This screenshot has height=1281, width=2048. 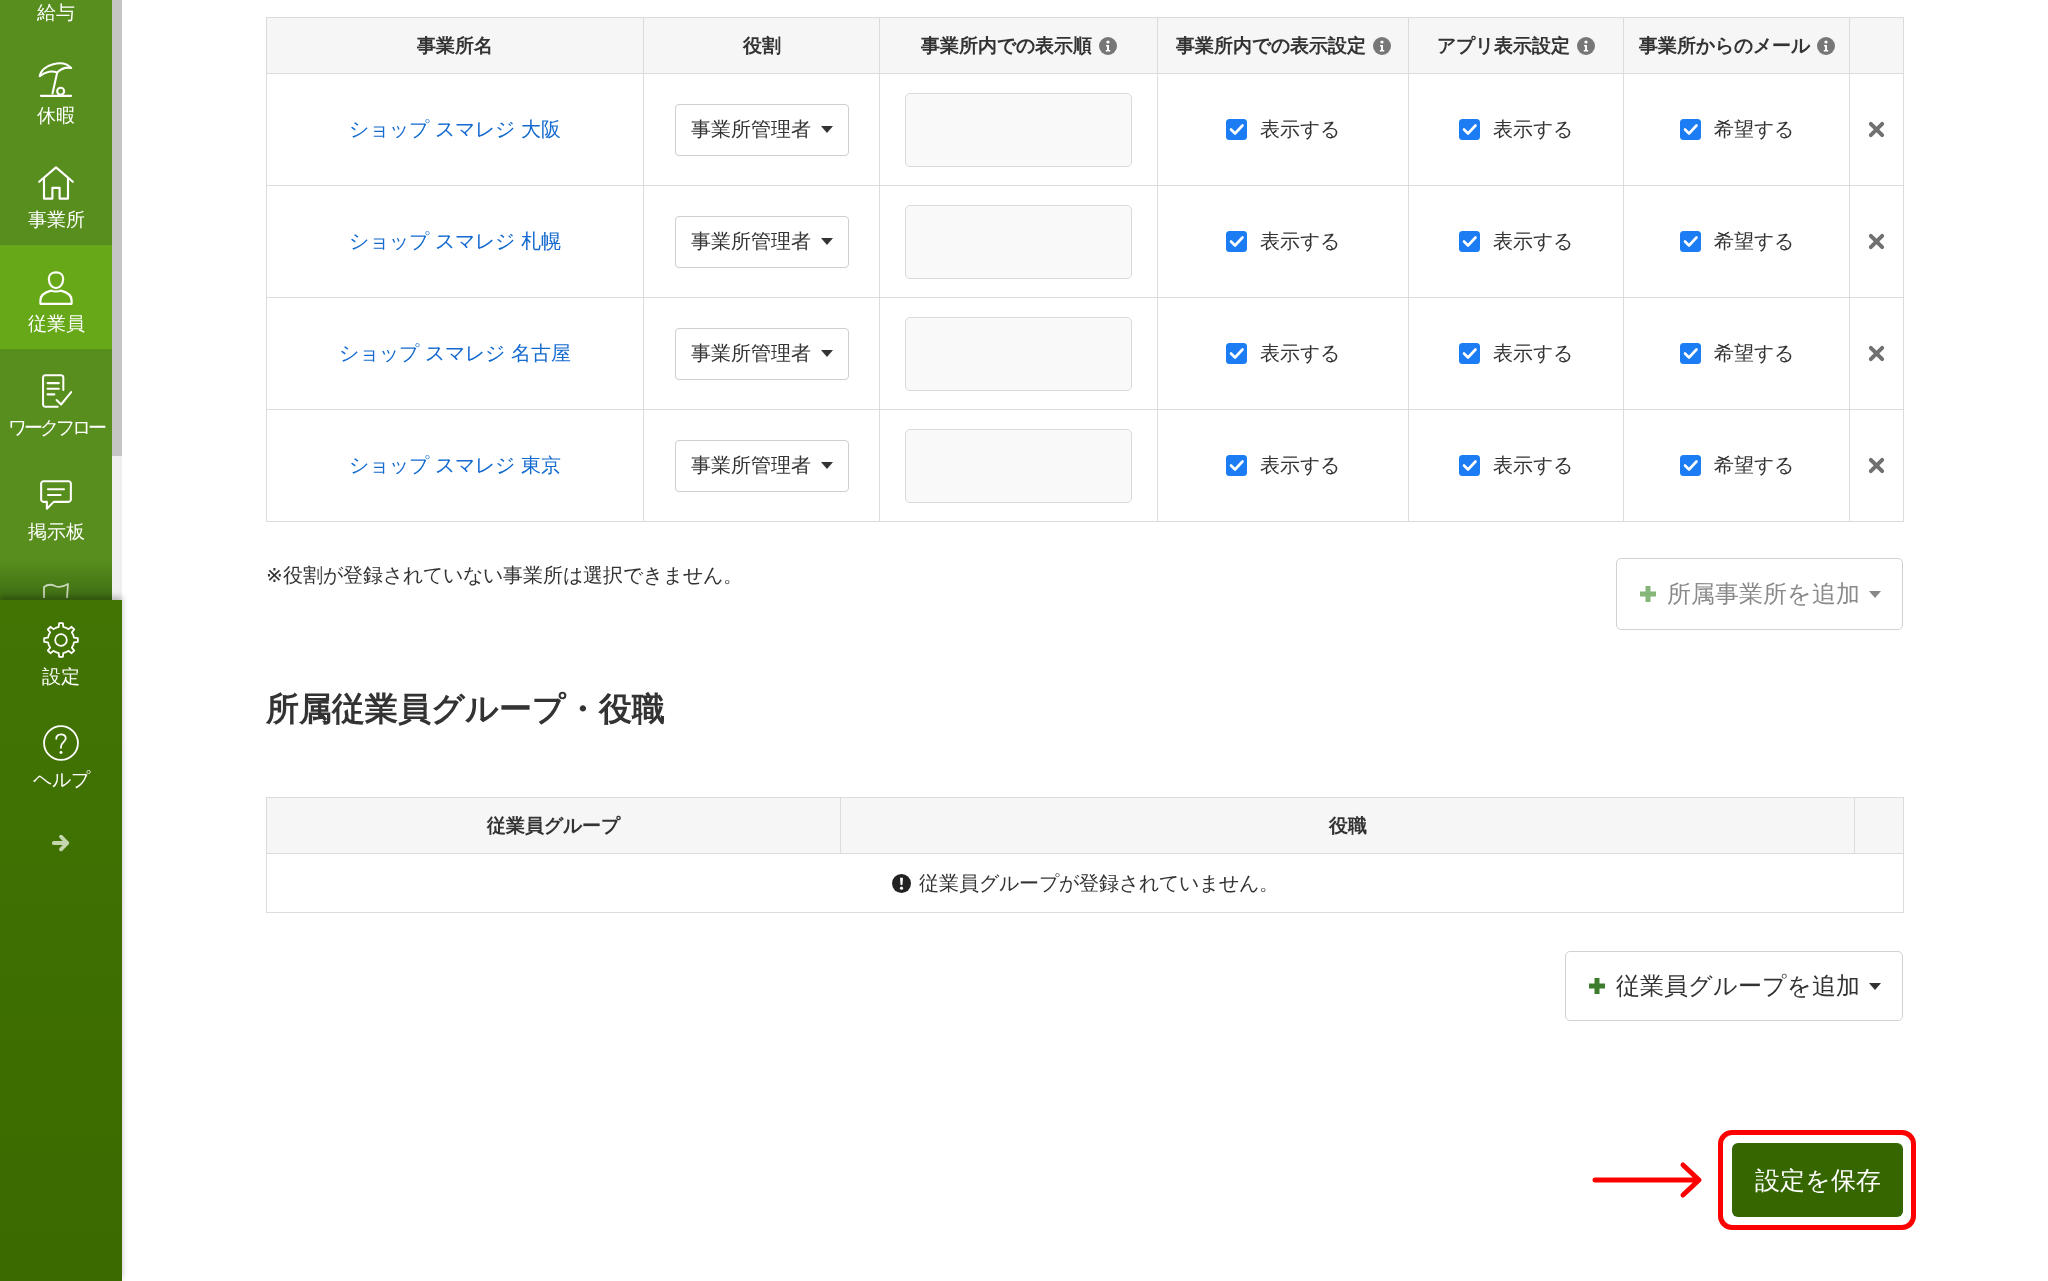 What do you see at coordinates (61, 743) in the screenshot?
I see `help-icon` at bounding box center [61, 743].